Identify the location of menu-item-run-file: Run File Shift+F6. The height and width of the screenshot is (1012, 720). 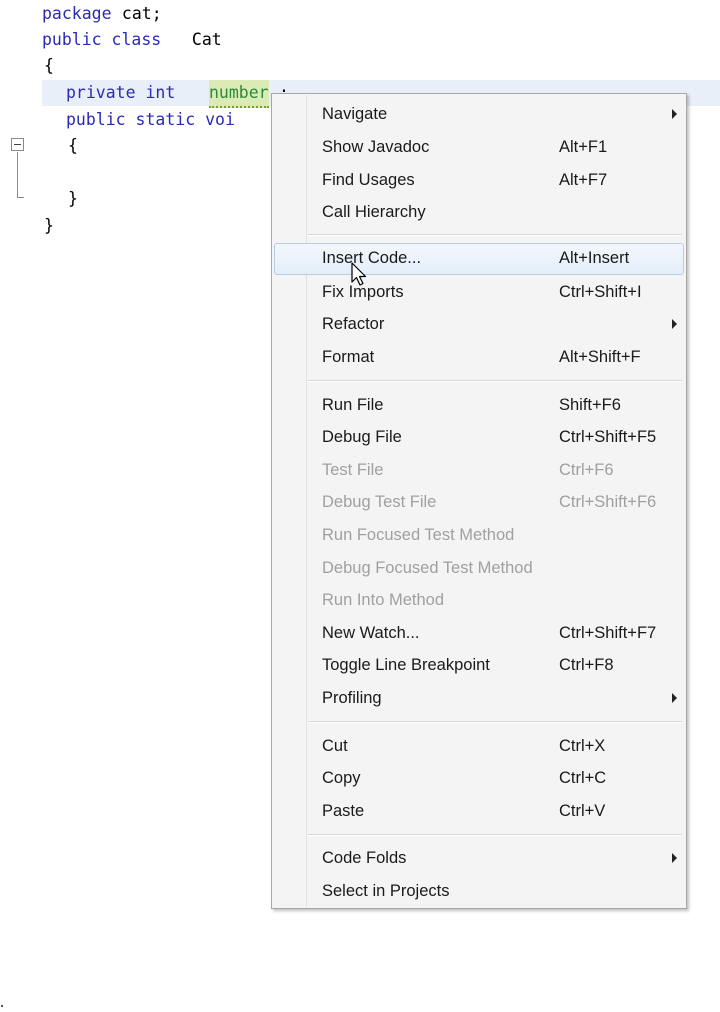
(479, 405).